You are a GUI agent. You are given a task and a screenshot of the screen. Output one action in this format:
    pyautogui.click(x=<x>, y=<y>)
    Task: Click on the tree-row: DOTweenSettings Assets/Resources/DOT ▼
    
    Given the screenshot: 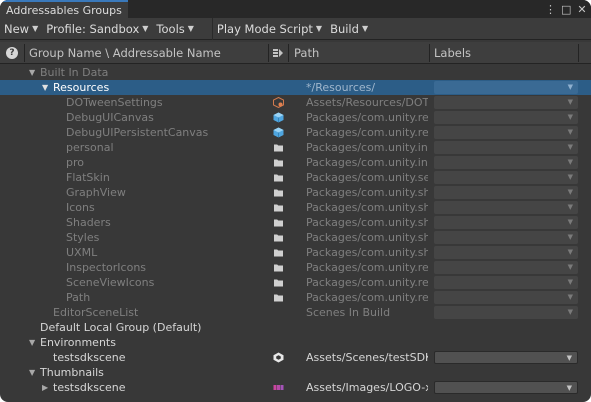 What is the action you would take?
    pyautogui.click(x=295, y=102)
    